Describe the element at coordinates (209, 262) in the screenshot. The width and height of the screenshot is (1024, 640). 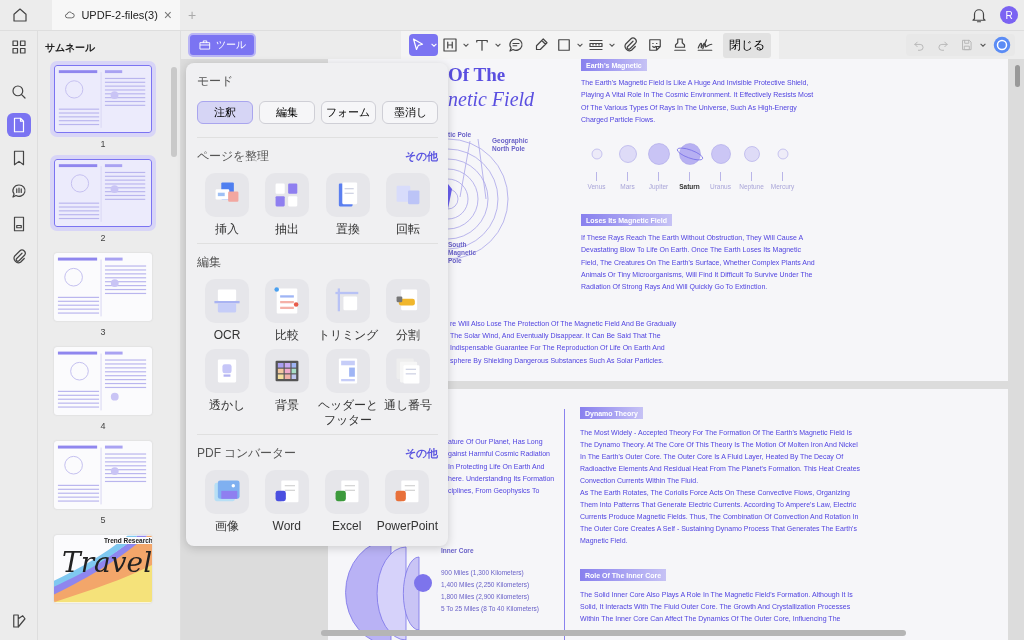
I see `section-title: 編集` at that location.